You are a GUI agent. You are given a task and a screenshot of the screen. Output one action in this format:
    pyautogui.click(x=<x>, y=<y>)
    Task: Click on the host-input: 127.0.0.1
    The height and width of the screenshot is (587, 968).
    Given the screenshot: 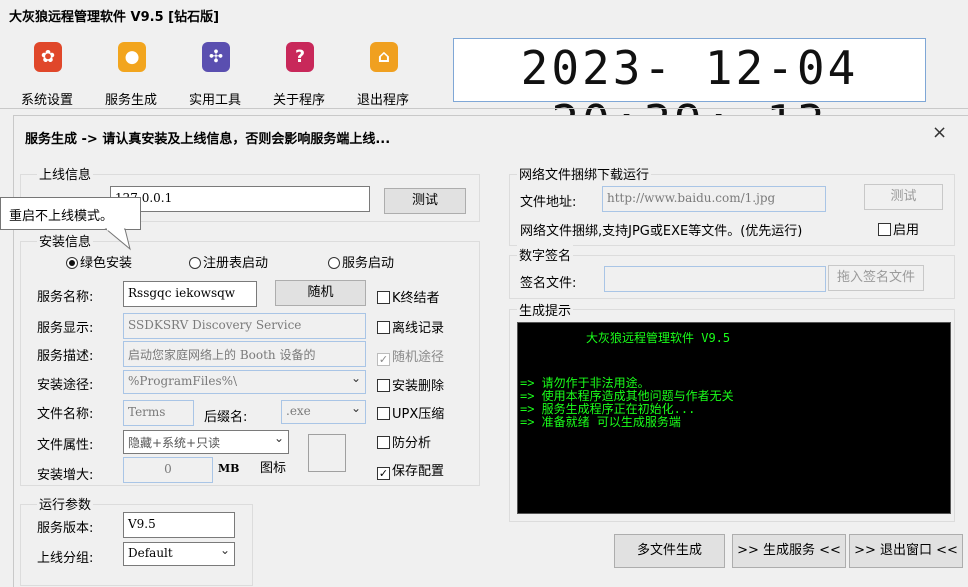 What is the action you would take?
    pyautogui.click(x=240, y=199)
    